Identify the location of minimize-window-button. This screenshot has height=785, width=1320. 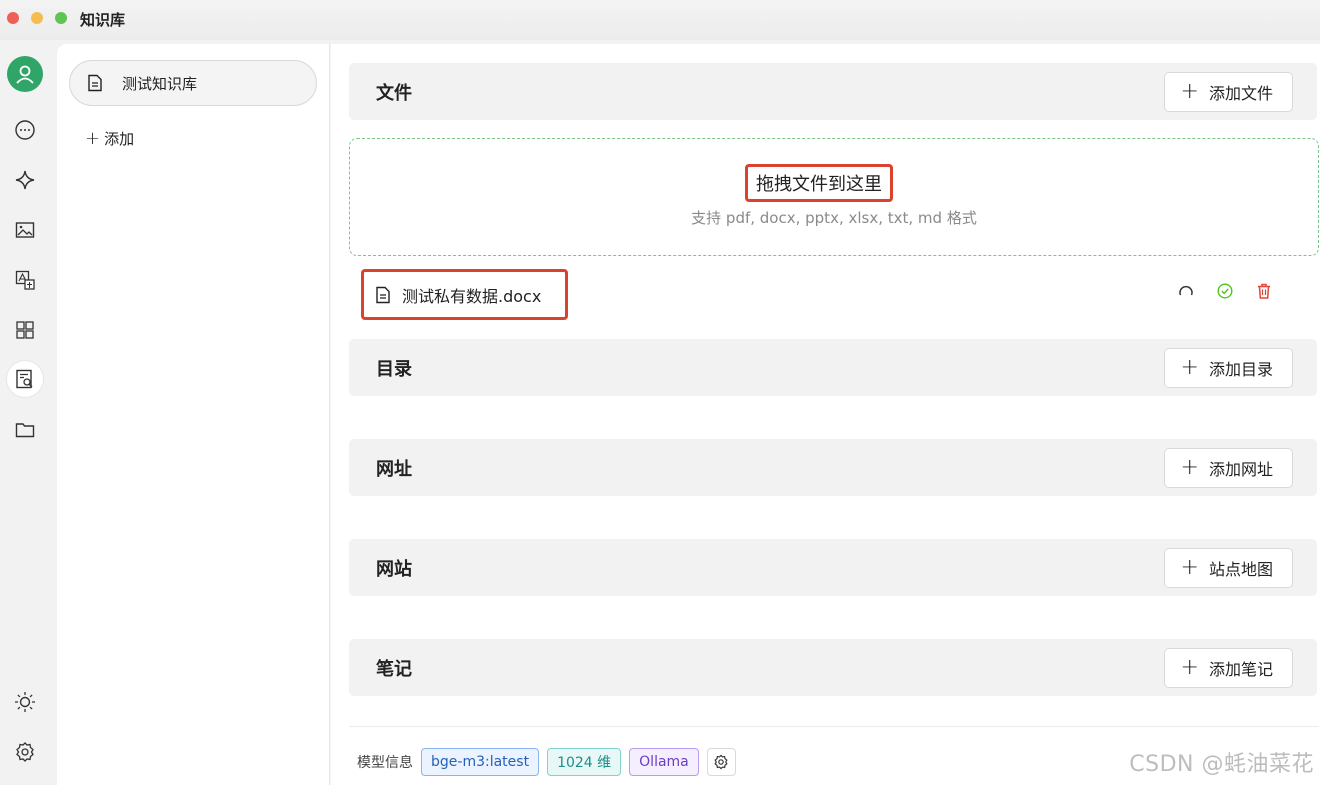
(37, 18).